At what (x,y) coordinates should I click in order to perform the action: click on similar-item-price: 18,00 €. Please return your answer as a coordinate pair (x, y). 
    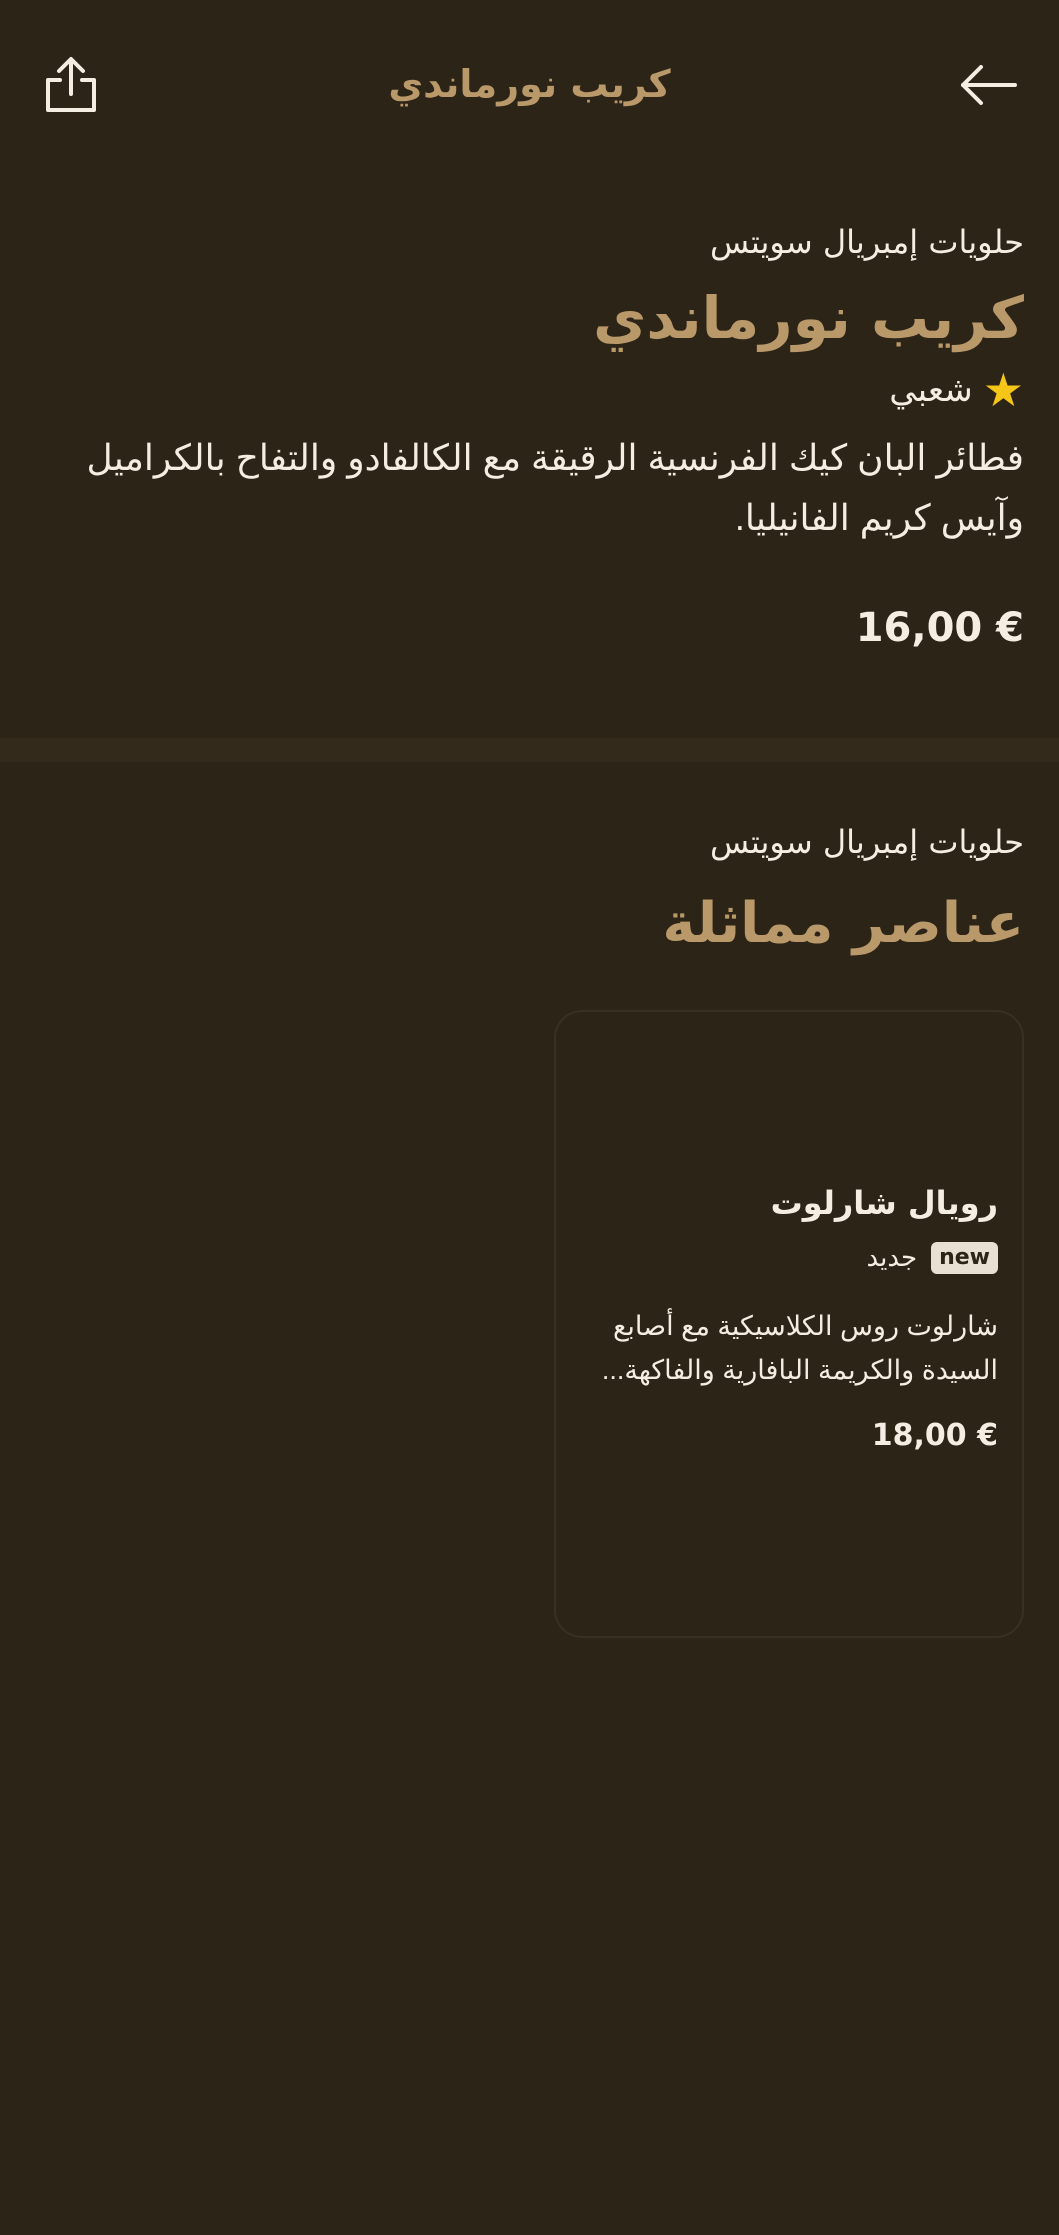
    Looking at the image, I should click on (934, 1435).